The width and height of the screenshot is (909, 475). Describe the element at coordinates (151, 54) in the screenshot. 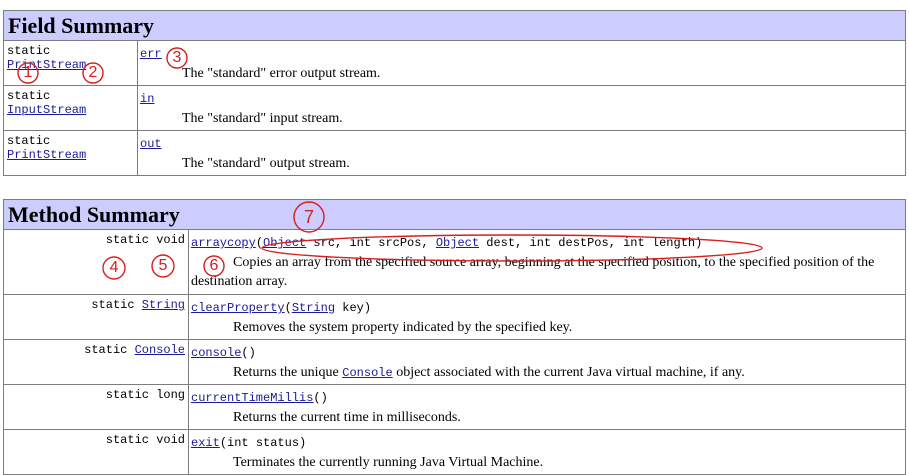

I see `field-name-link-err: err` at that location.